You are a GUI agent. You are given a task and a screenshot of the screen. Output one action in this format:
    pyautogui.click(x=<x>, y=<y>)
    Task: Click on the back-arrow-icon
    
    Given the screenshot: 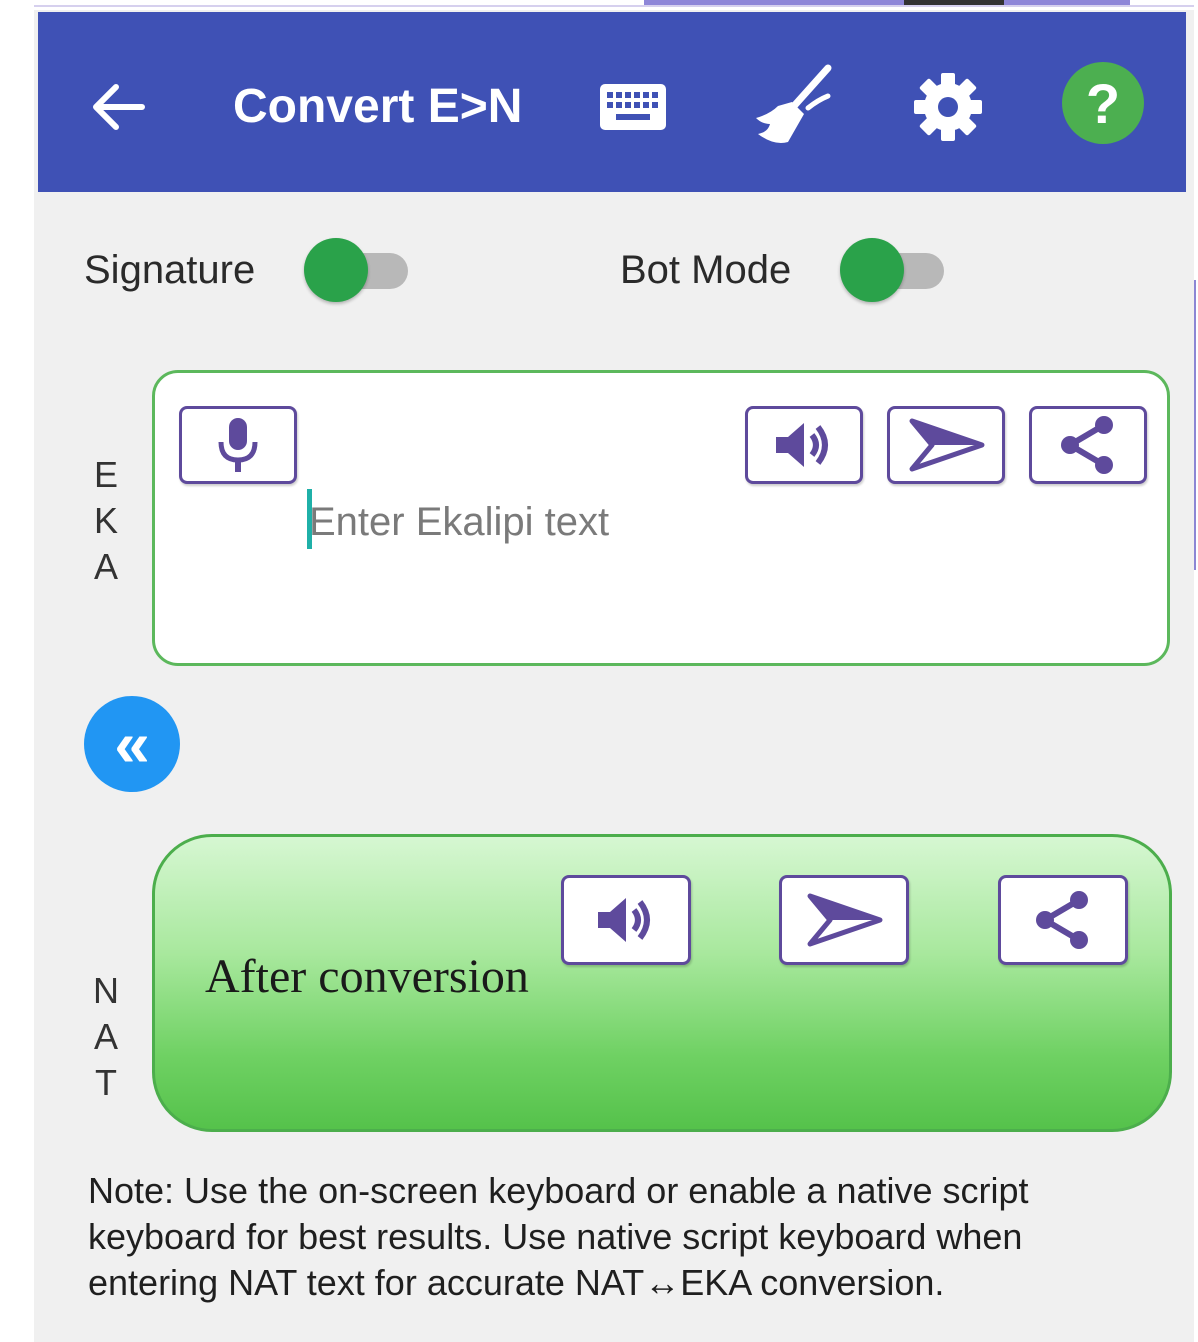 What is the action you would take?
    pyautogui.click(x=119, y=107)
    